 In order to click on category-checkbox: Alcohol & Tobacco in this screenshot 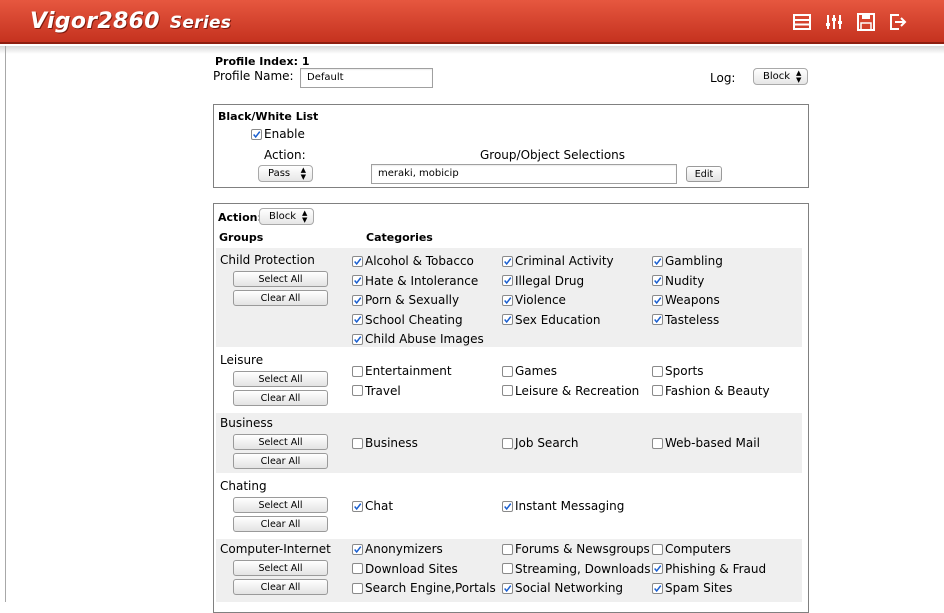, I will do `click(413, 261)`.